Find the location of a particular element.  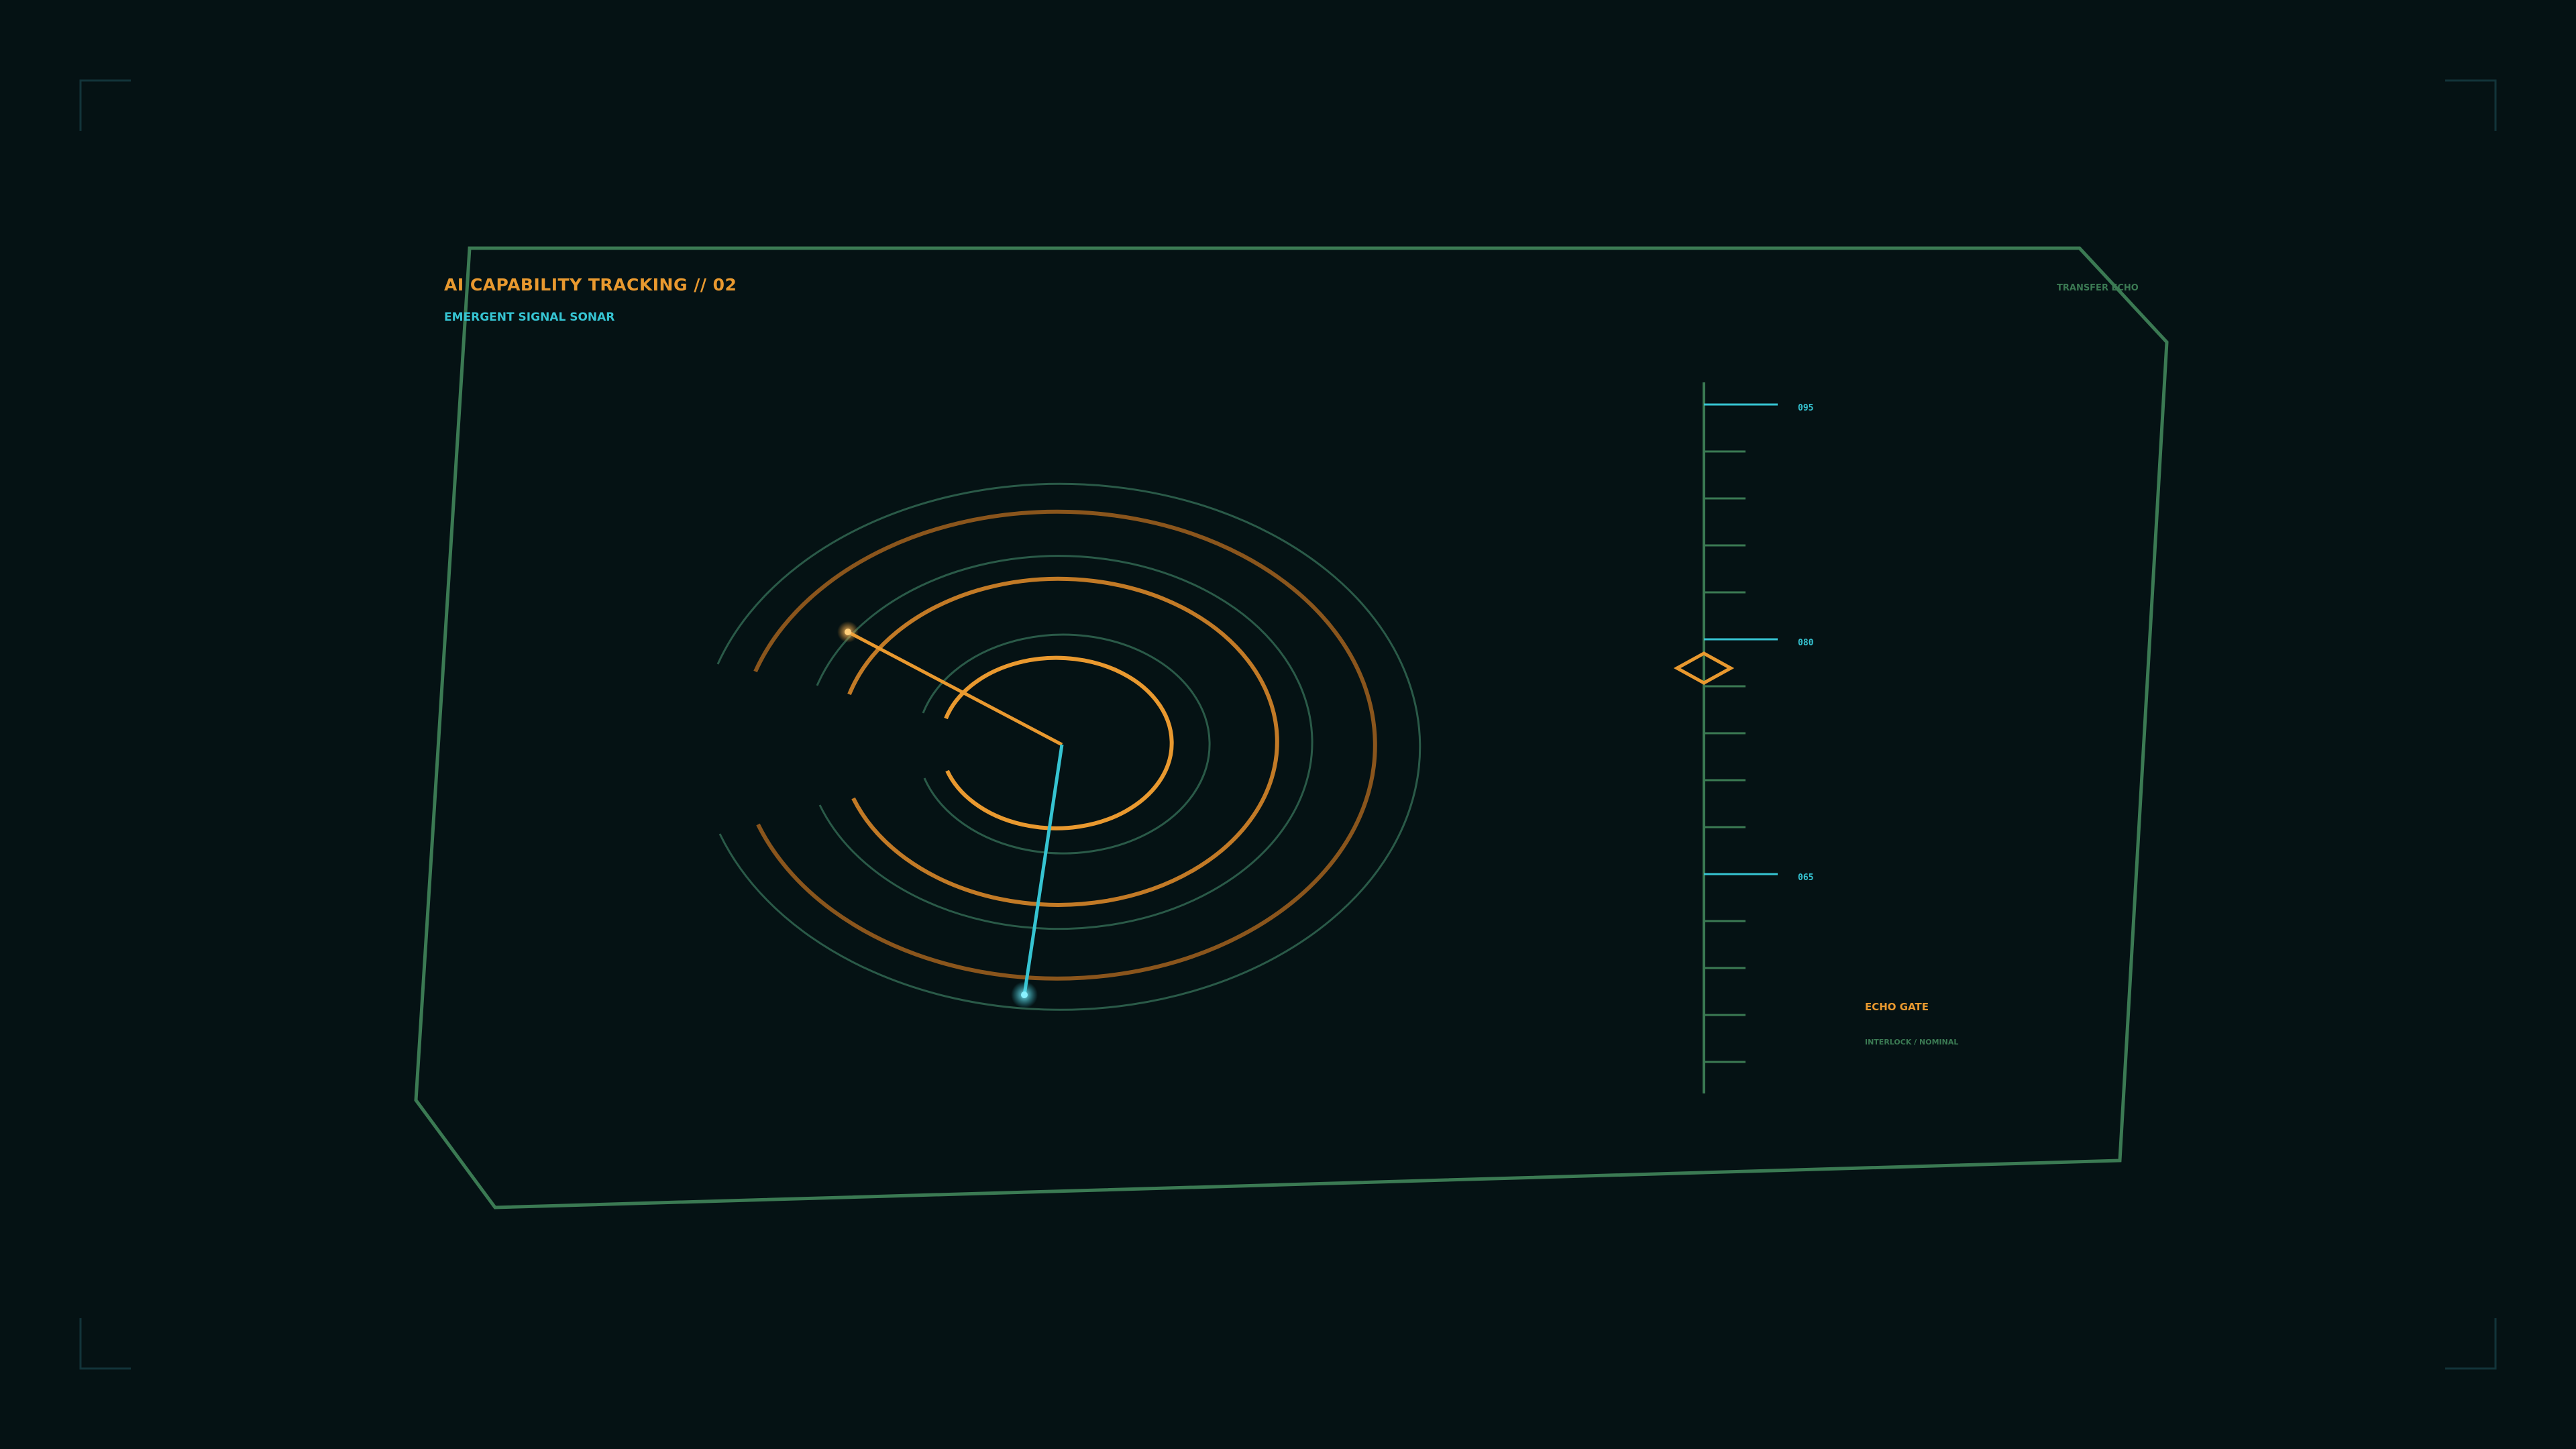

amber-sweep-line is located at coordinates (955, 688).